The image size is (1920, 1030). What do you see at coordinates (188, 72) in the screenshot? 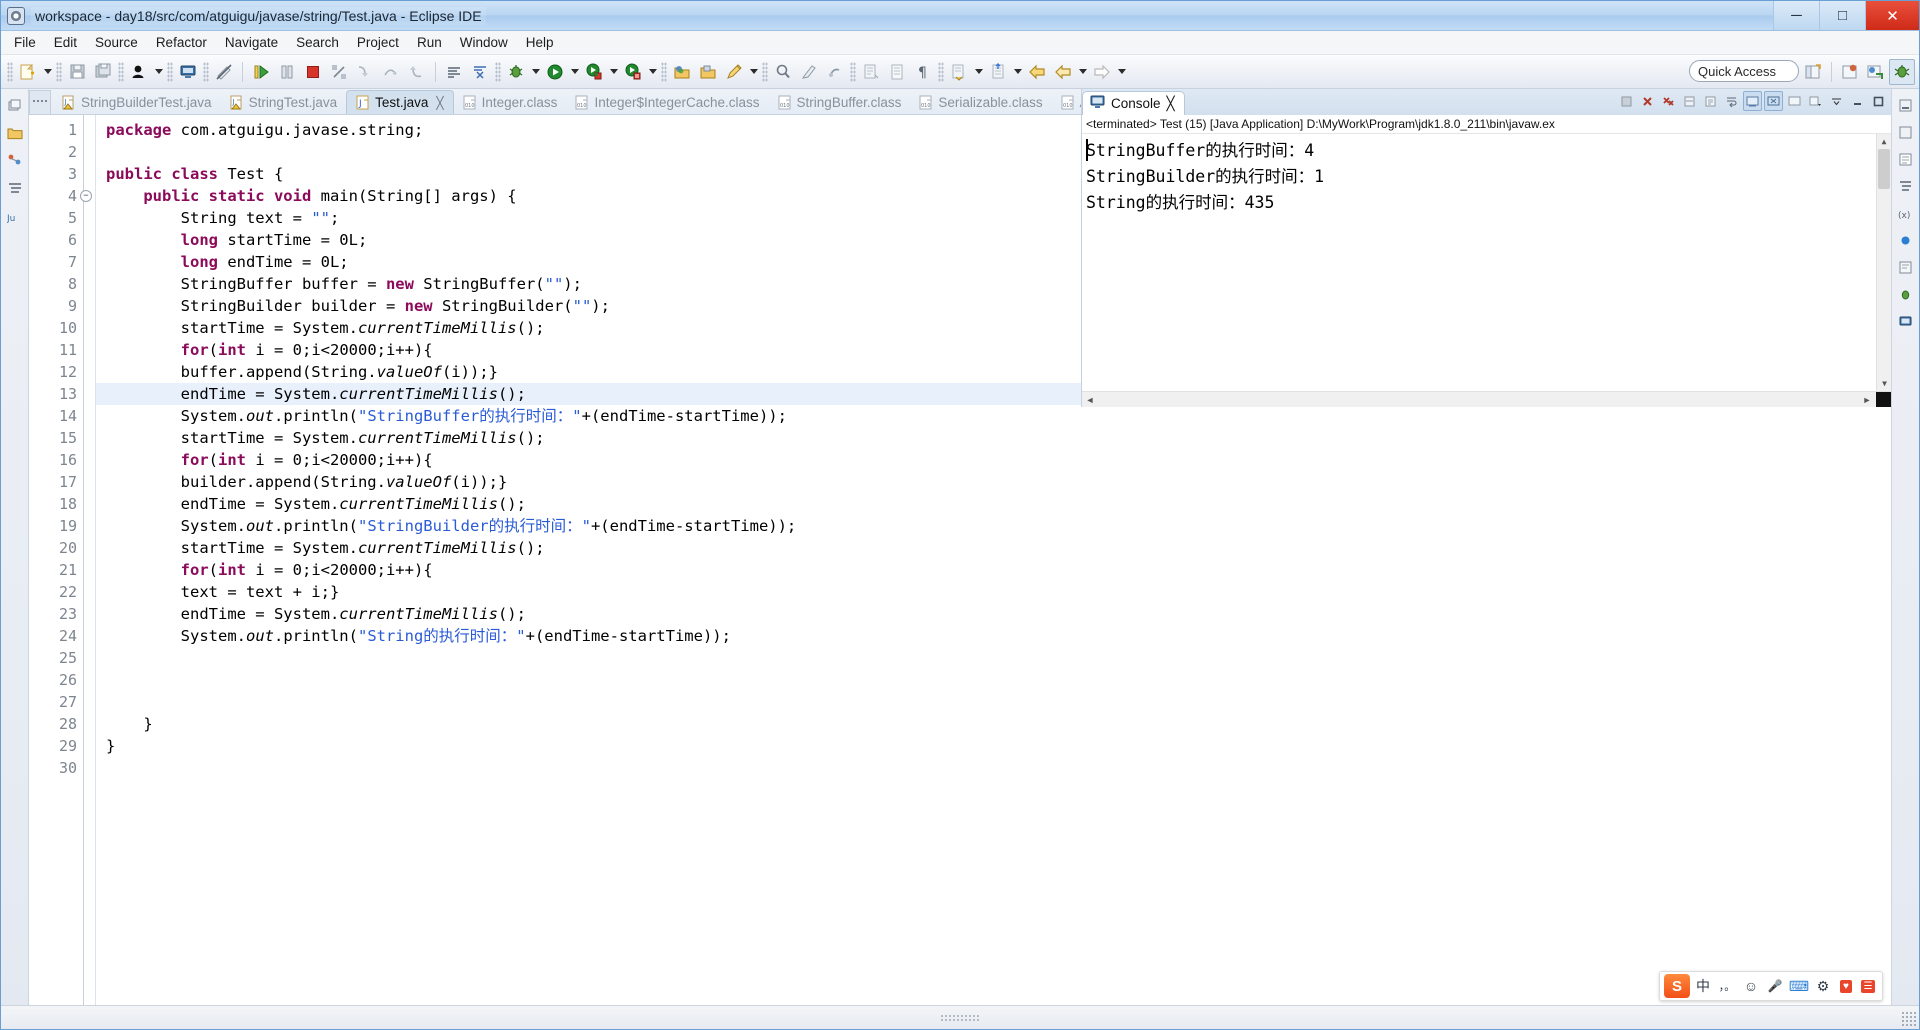
I see `open-console-view-icon` at bounding box center [188, 72].